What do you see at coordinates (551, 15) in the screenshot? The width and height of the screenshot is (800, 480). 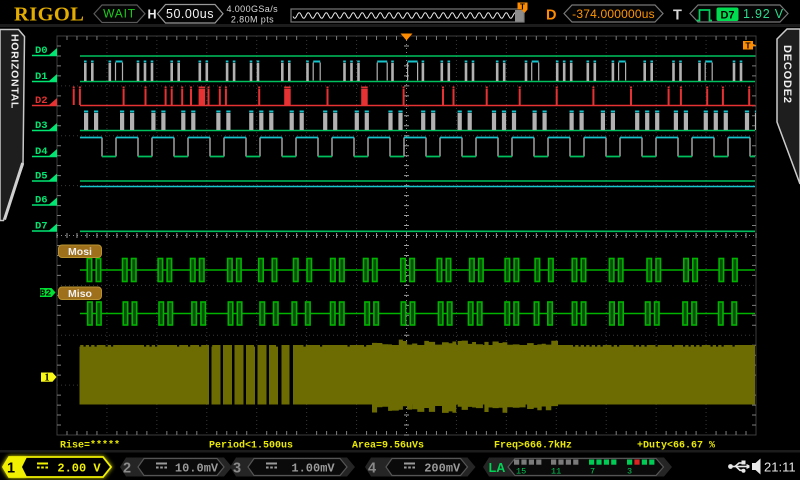 I see `svg-text: D` at bounding box center [551, 15].